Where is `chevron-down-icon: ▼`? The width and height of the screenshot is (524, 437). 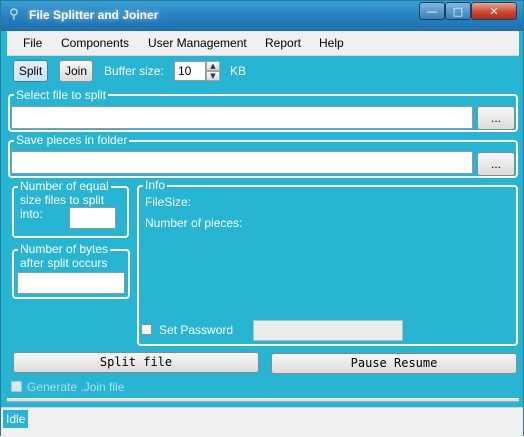
chevron-down-icon: ▼ is located at coordinates (213, 76).